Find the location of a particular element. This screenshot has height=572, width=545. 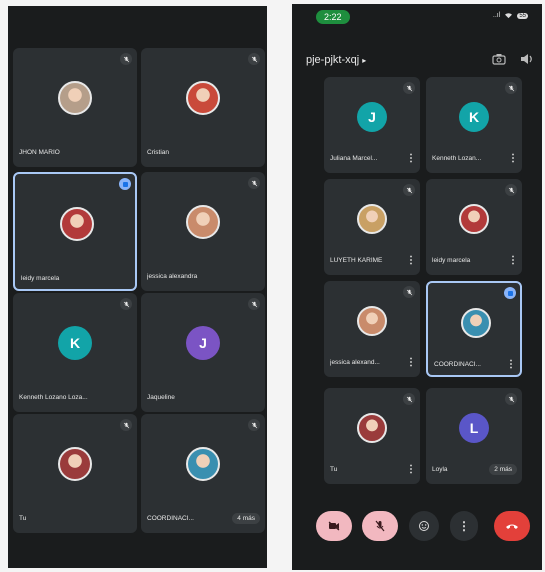

left-participant-tile: Tu is located at coordinates (75, 473).